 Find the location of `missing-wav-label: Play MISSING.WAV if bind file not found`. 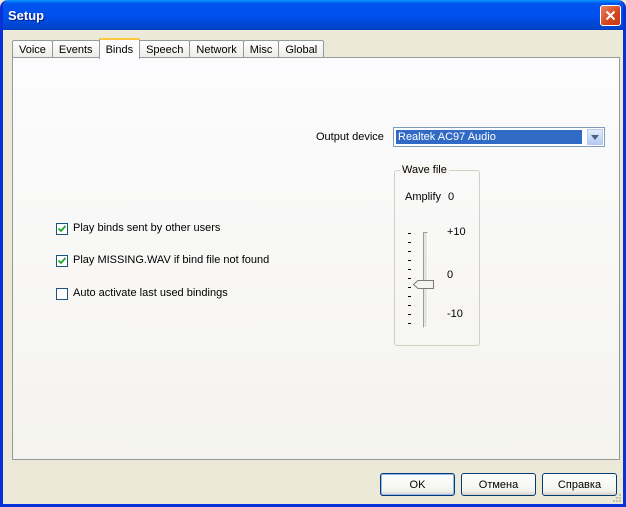

missing-wav-label: Play MISSING.WAV if bind file not found is located at coordinates (171, 260).